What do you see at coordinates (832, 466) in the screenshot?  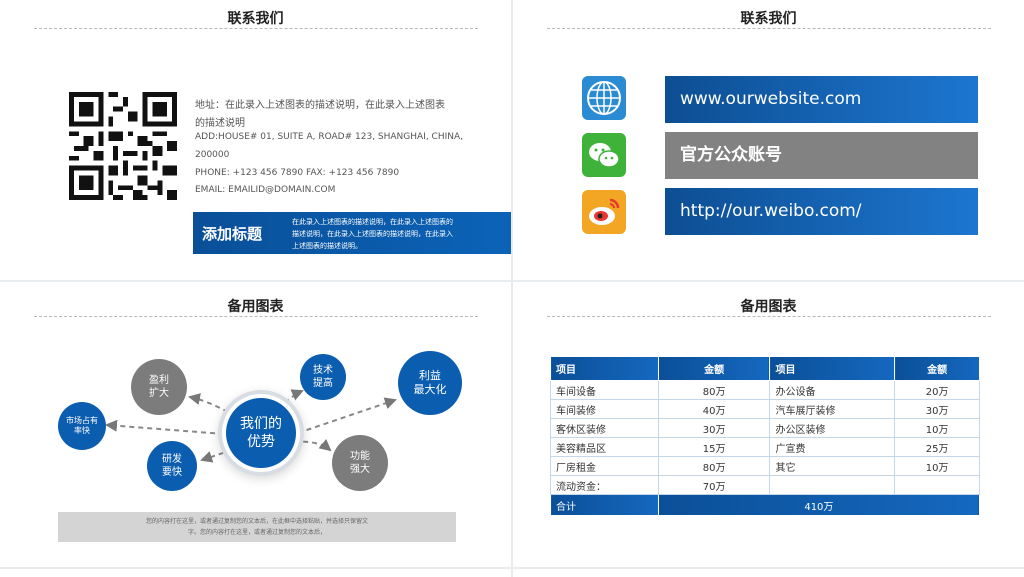 I see `cell-item: 其它` at bounding box center [832, 466].